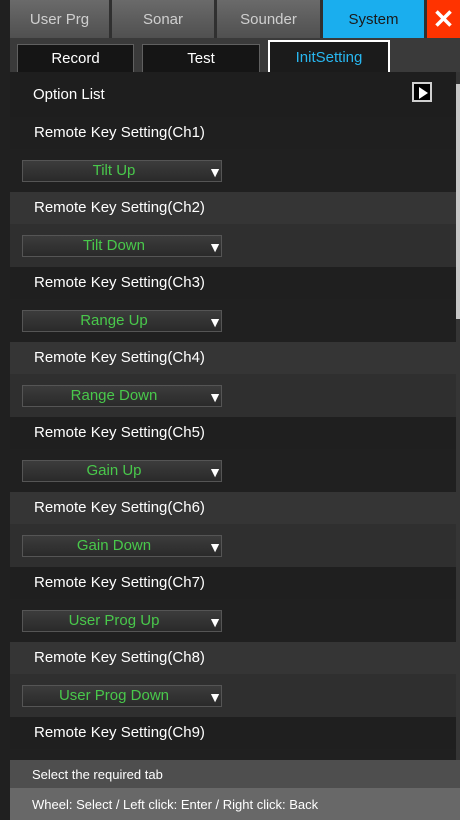 Image resolution: width=460 pixels, height=820 pixels. I want to click on setting-item-ch3: Remote Key Setting(Ch3) Range Up ▼, so click(233, 304).